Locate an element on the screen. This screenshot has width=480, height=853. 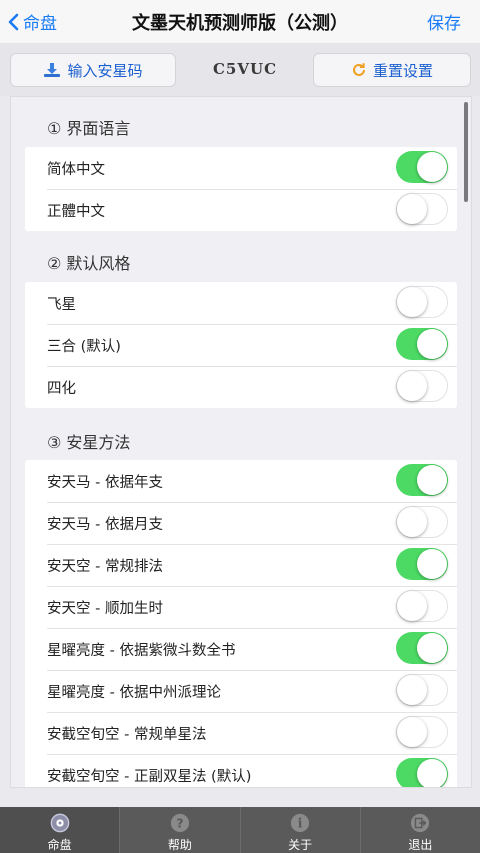
svg-text: i is located at coordinates (300, 823).